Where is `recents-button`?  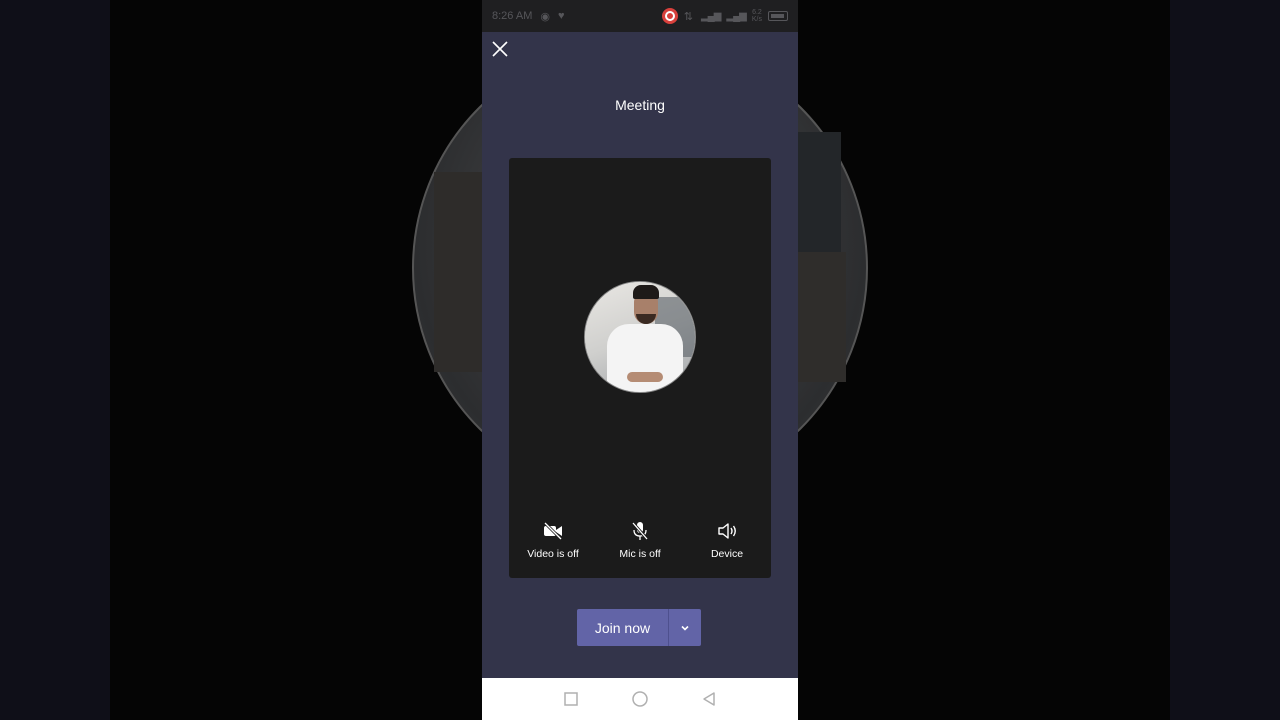 recents-button is located at coordinates (571, 699).